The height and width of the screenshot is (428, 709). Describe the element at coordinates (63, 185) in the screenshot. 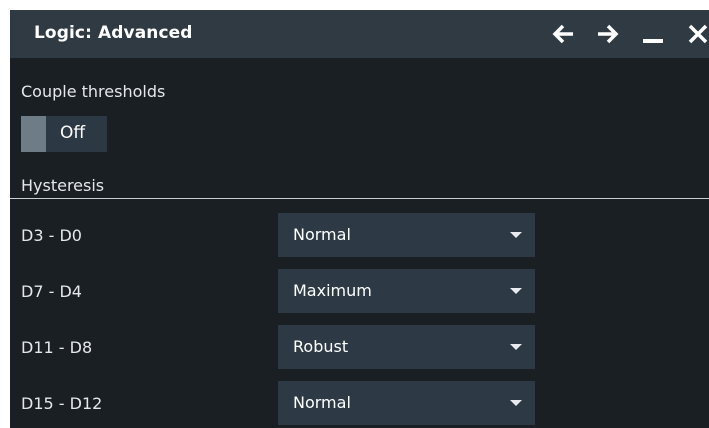

I see `hysteresis-section-label: Hysteresis` at that location.